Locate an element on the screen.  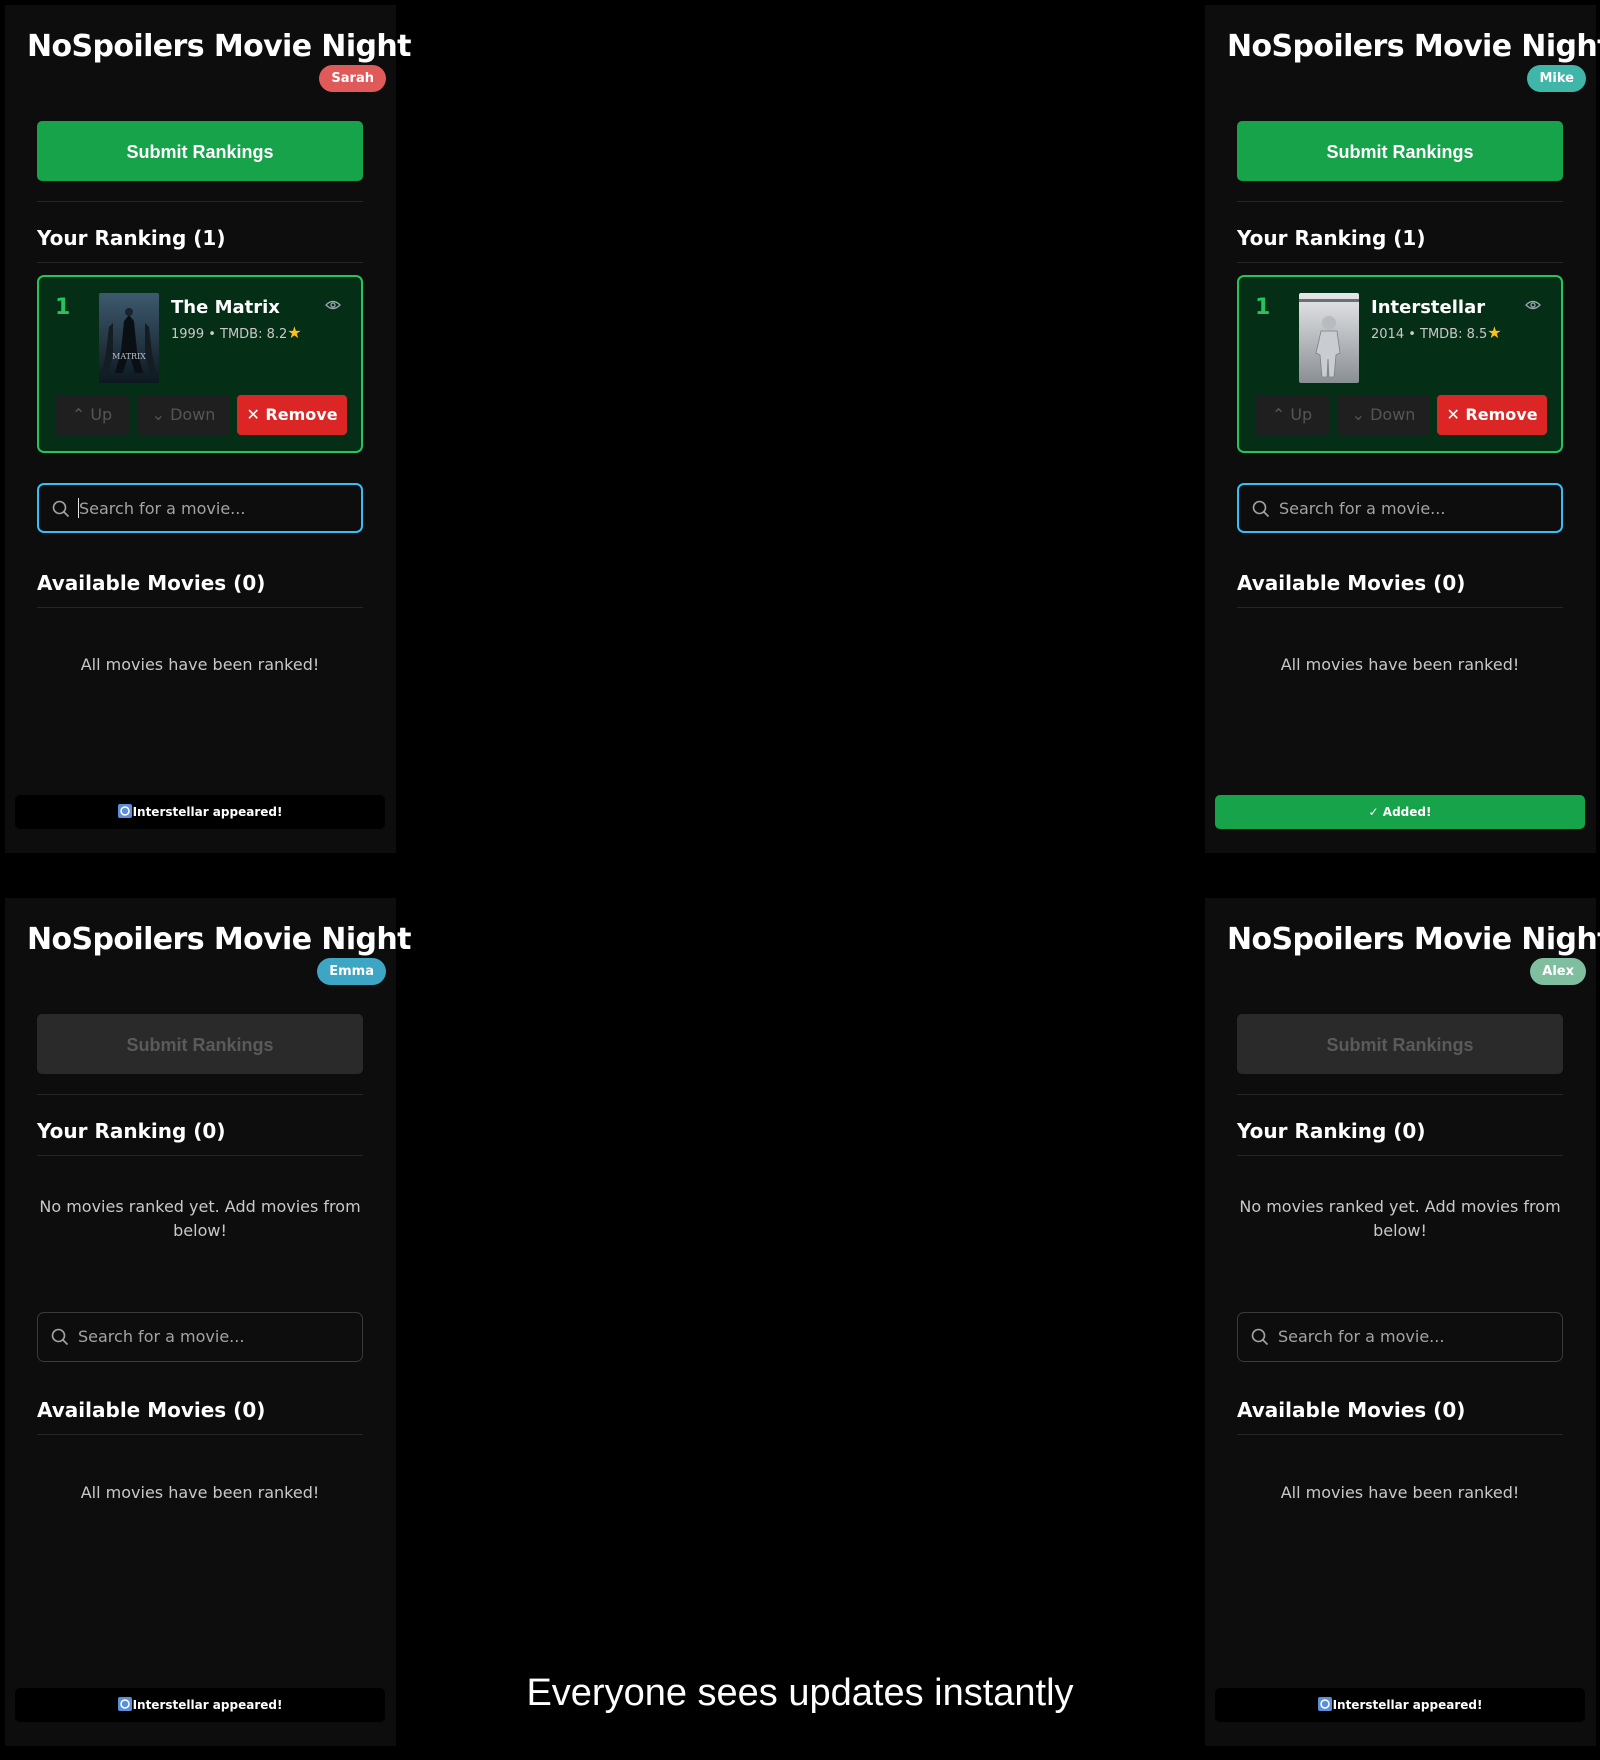
movie-title: The Matrix is located at coordinates (225, 307).